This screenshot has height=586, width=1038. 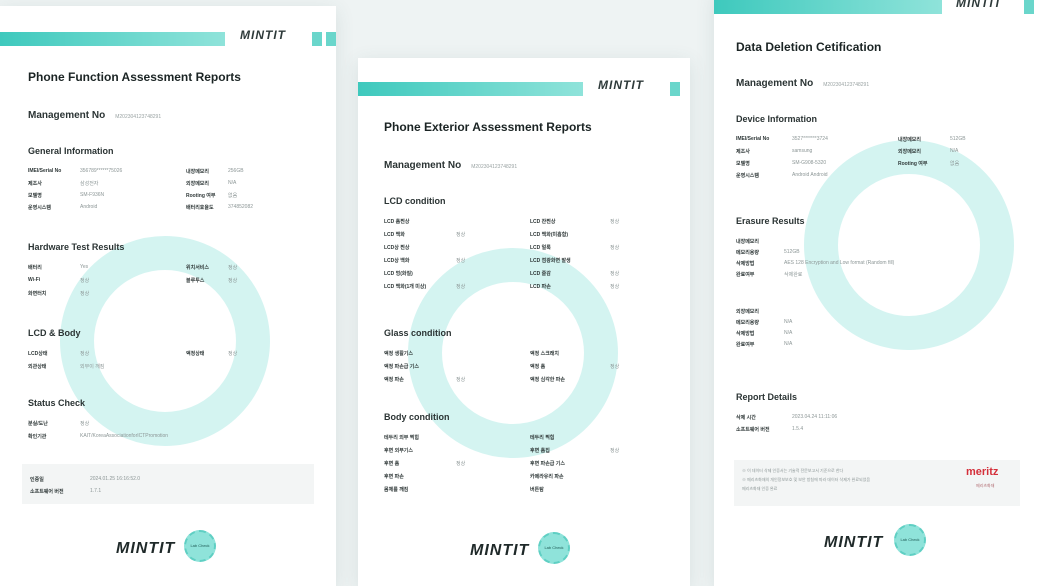 I want to click on row-label: 후면 흠, so click(x=392, y=464).